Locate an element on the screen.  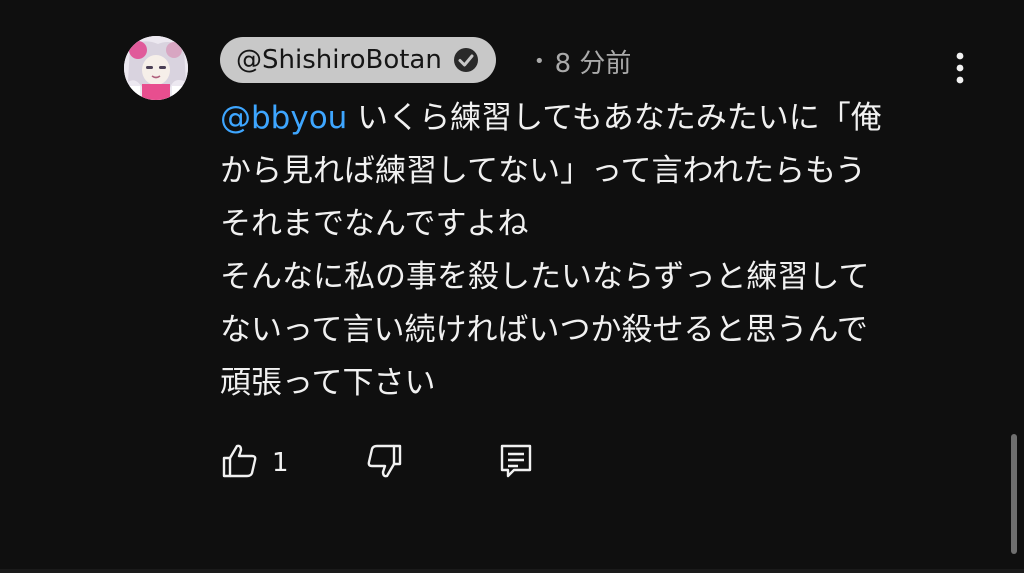
dislike-button is located at coordinates (384, 463).